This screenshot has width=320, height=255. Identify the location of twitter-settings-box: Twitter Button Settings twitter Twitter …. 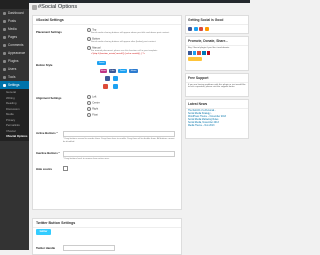
(107, 236).